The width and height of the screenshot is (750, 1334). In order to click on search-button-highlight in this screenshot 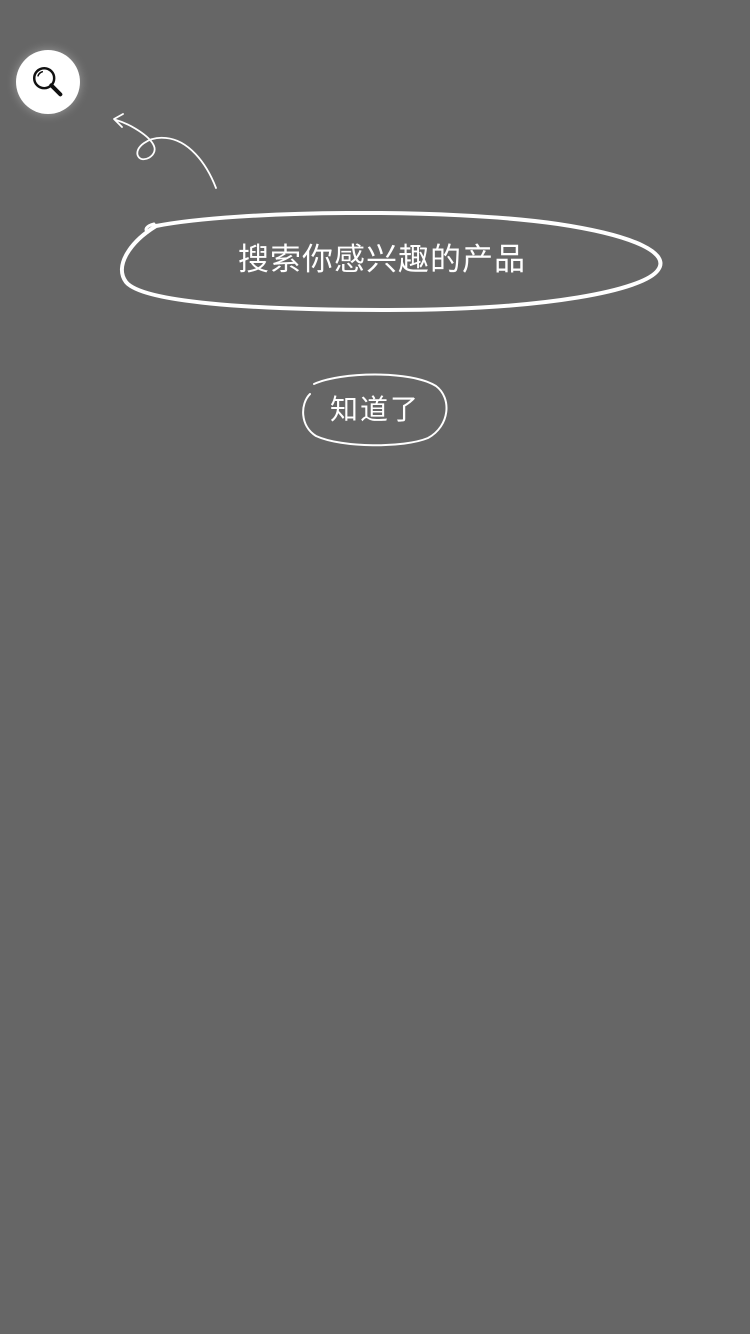, I will do `click(48, 82)`.